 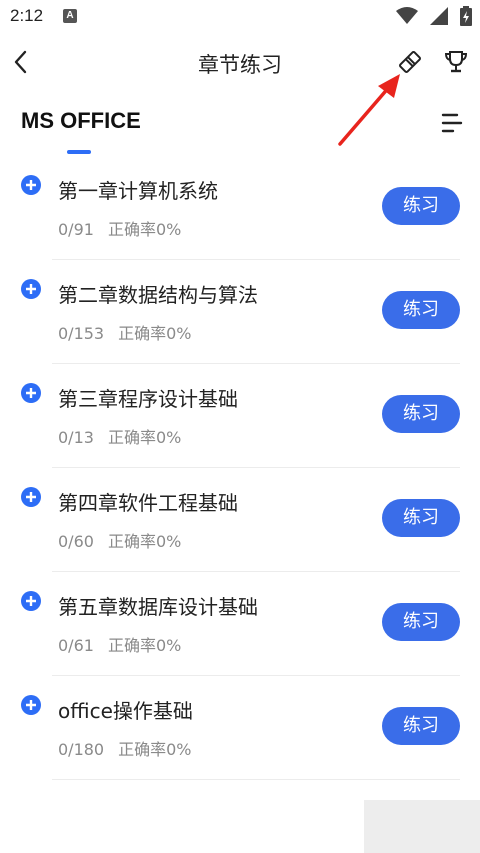 I want to click on tab-indicator, so click(x=79, y=152).